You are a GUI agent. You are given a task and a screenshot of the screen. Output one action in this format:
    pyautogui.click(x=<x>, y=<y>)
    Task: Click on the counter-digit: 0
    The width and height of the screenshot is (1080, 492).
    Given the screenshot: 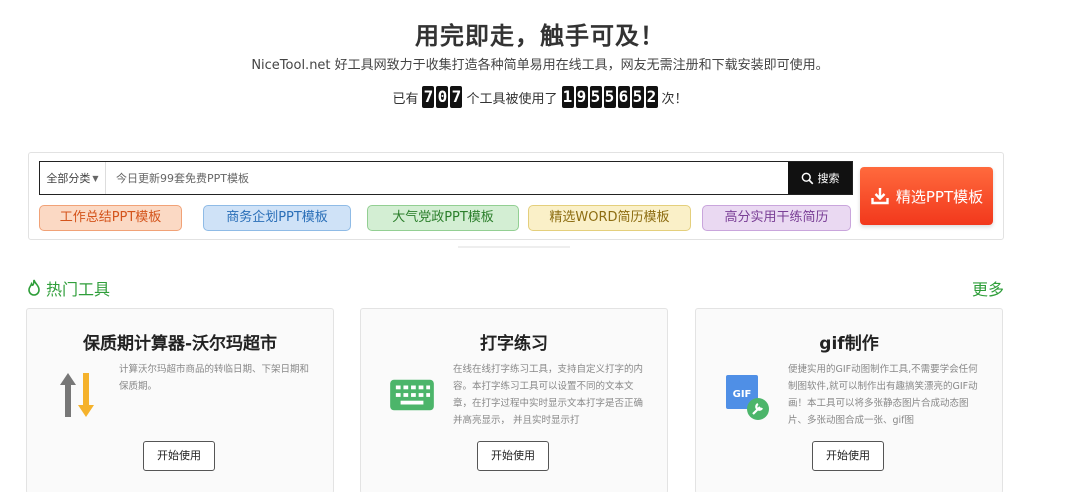 What is the action you would take?
    pyautogui.click(x=442, y=97)
    